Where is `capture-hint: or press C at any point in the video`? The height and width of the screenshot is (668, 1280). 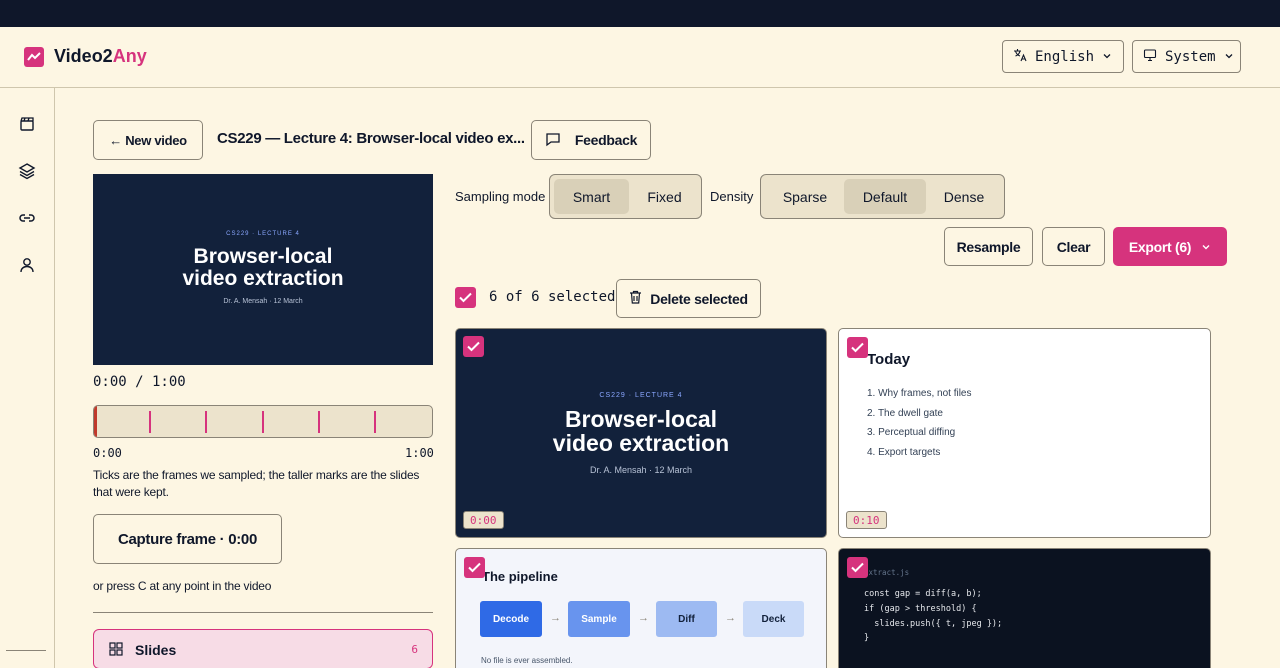
capture-hint: or press C at any point in the video is located at coordinates (182, 586).